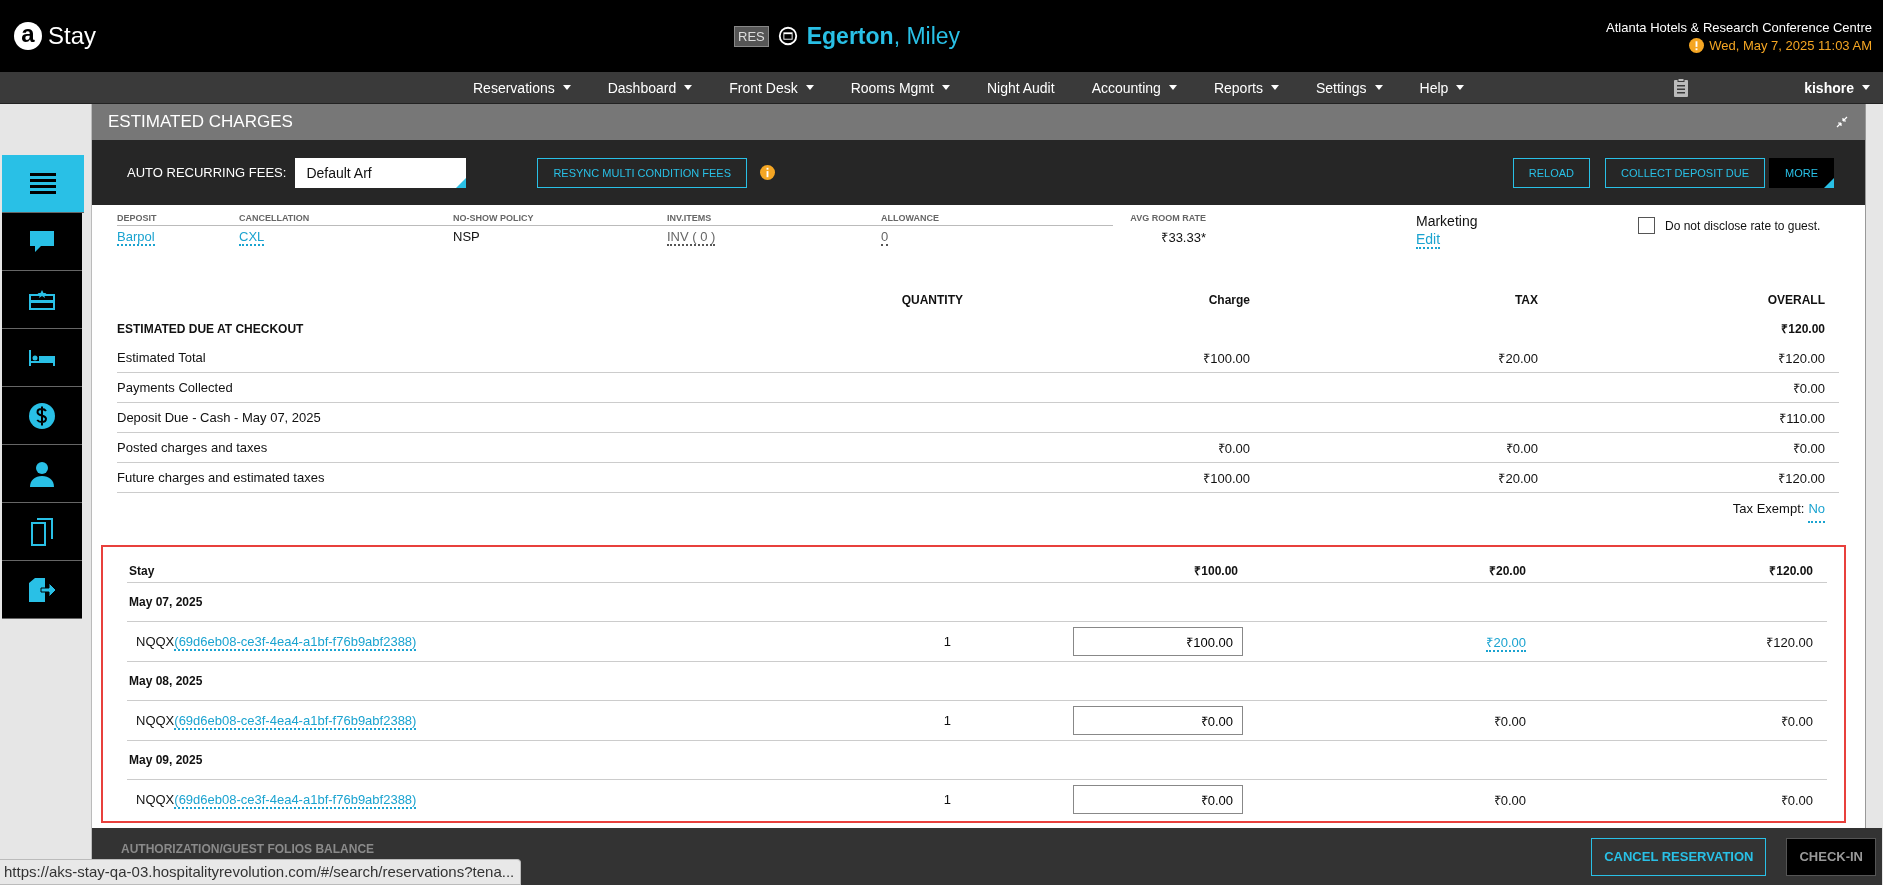  What do you see at coordinates (1158, 641) in the screenshot?
I see `charge-input: ₹100.00` at bounding box center [1158, 641].